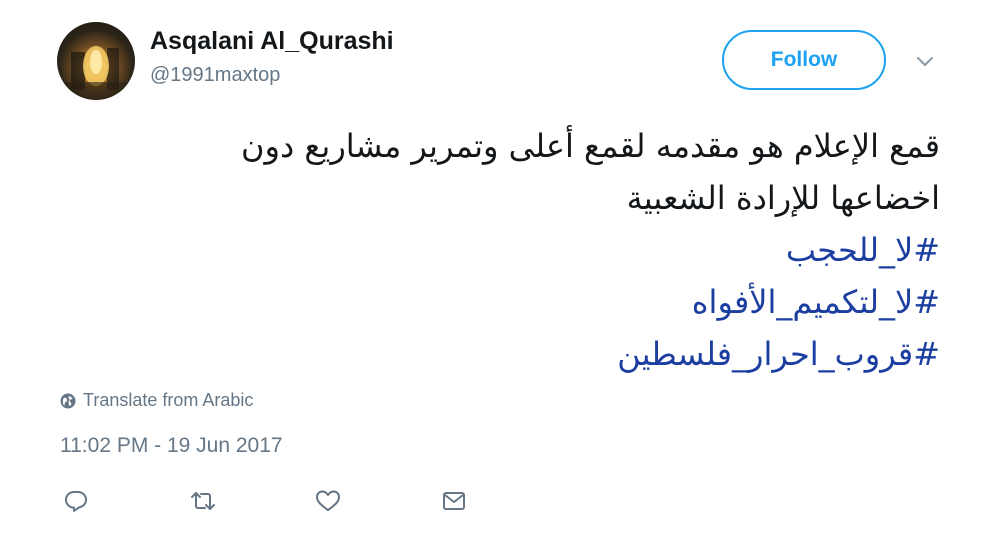 The width and height of the screenshot is (1000, 550). What do you see at coordinates (272, 41) in the screenshot?
I see `author-name: Asqalani Al_Qurashi` at bounding box center [272, 41].